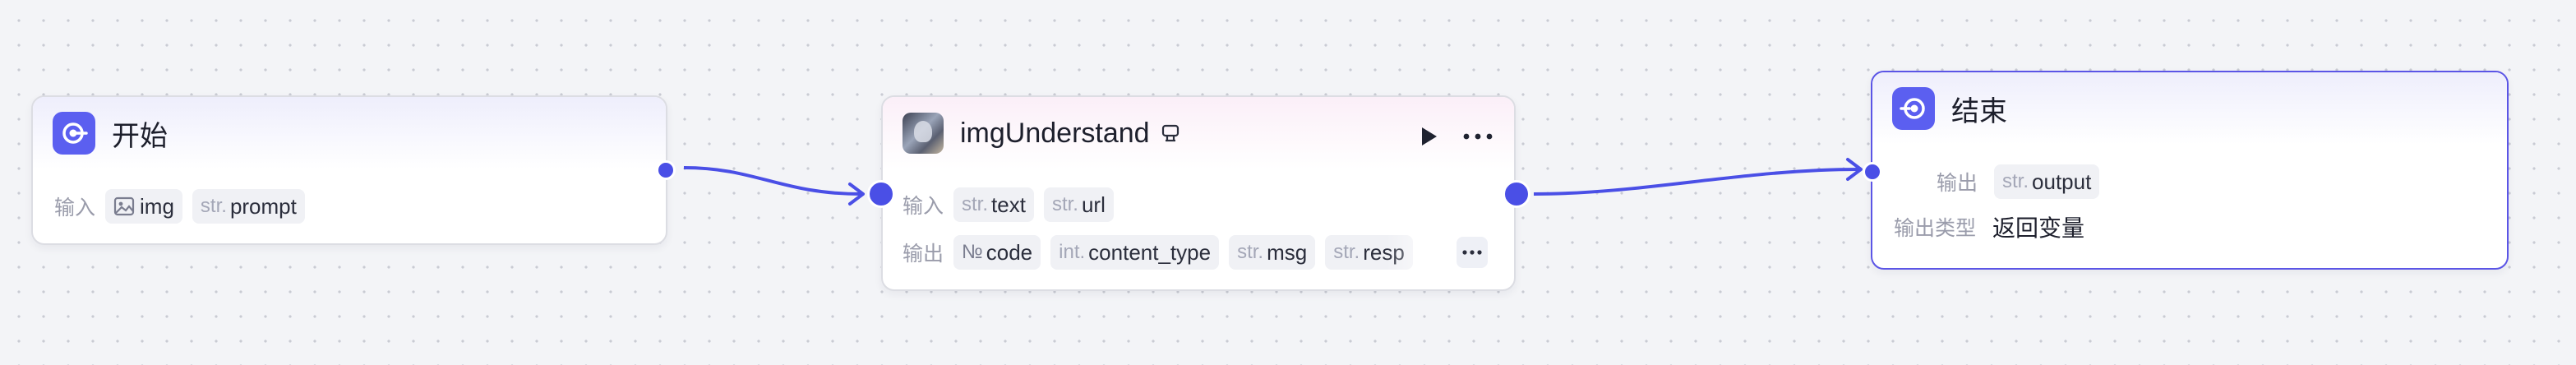 Image resolution: width=2576 pixels, height=365 pixels. What do you see at coordinates (1198, 133) in the screenshot?
I see `imgunderstand-node-header: imgUnderstand` at bounding box center [1198, 133].